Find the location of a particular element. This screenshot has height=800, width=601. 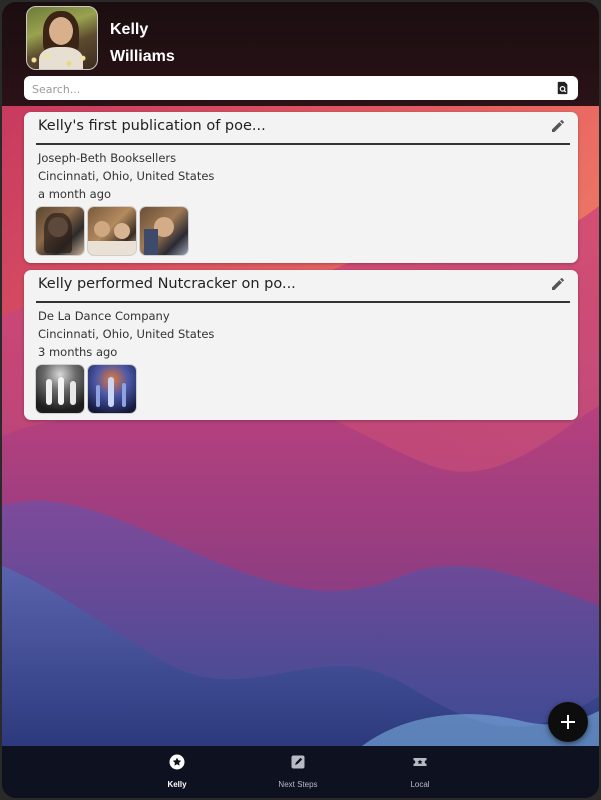

post-venue: Joseph-Beth Booksellers is located at coordinates (107, 158).